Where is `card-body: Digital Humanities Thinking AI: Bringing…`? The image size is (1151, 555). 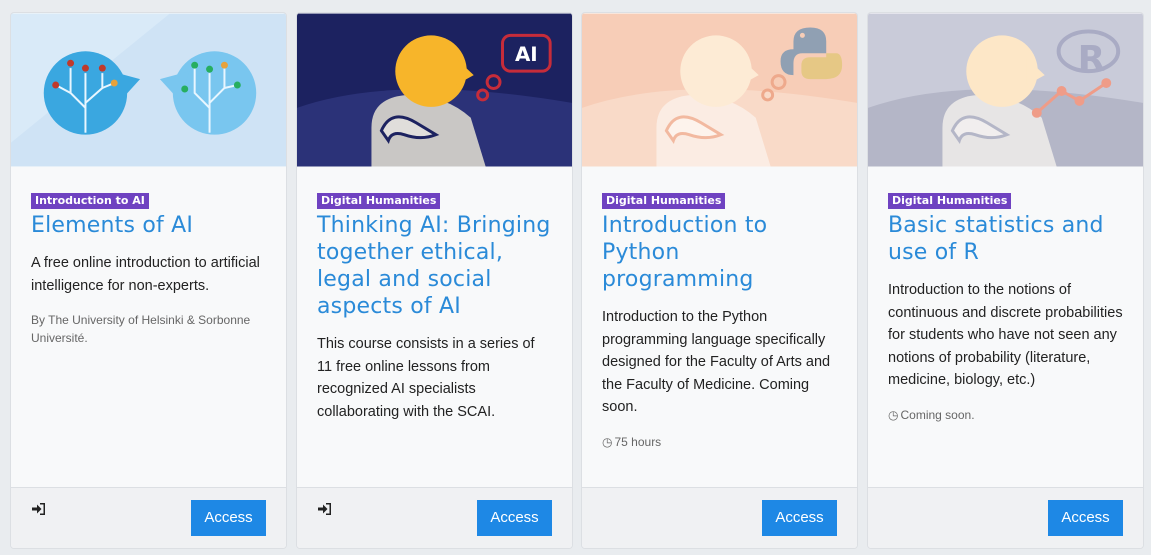
card-body: Digital Humanities Thinking AI: Bringing… is located at coordinates (434, 327).